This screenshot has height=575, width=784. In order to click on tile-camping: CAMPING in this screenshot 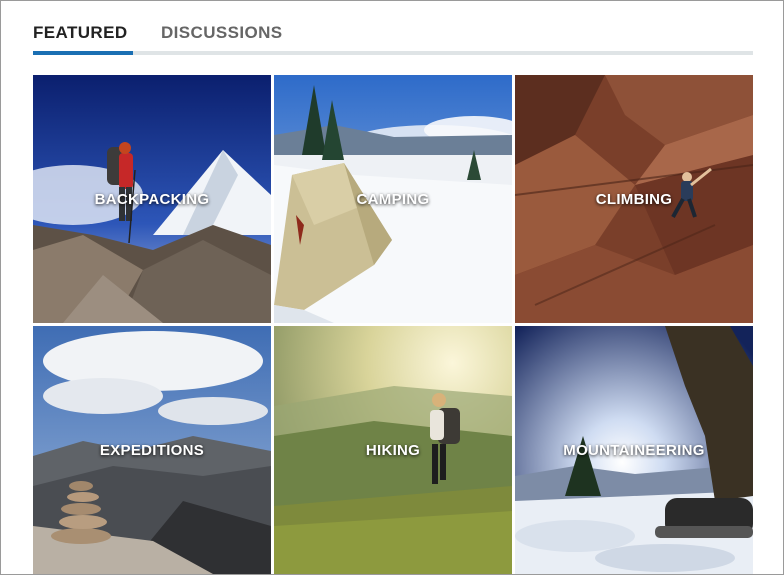, I will do `click(393, 199)`.